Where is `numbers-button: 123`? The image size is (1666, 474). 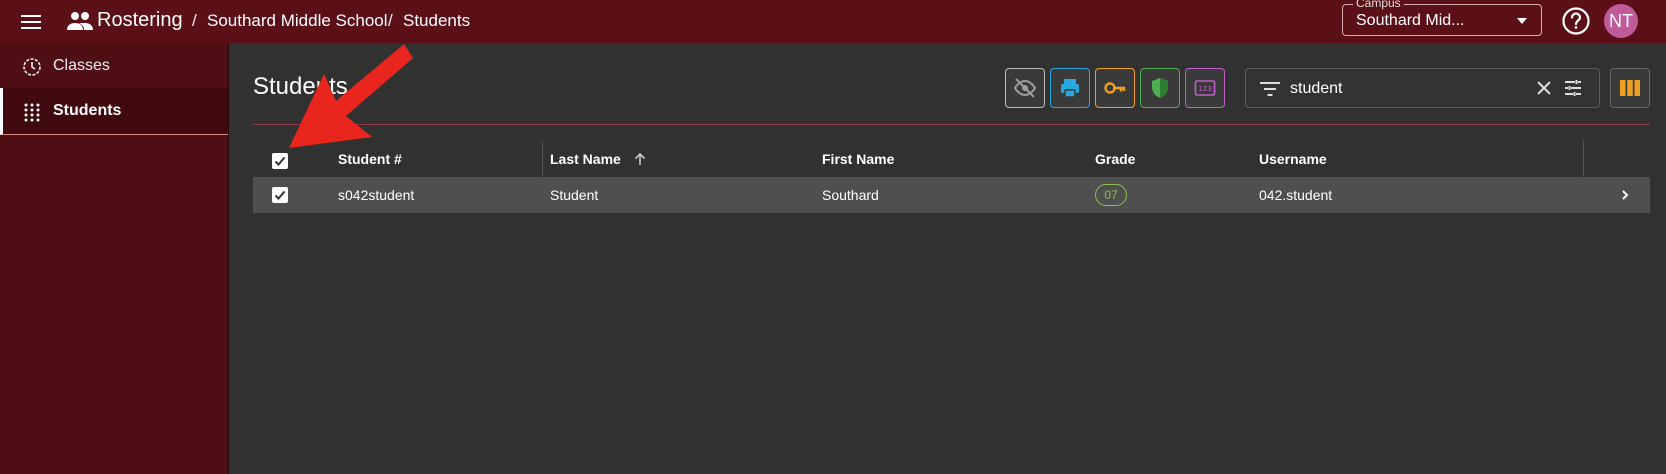 numbers-button: 123 is located at coordinates (1205, 88).